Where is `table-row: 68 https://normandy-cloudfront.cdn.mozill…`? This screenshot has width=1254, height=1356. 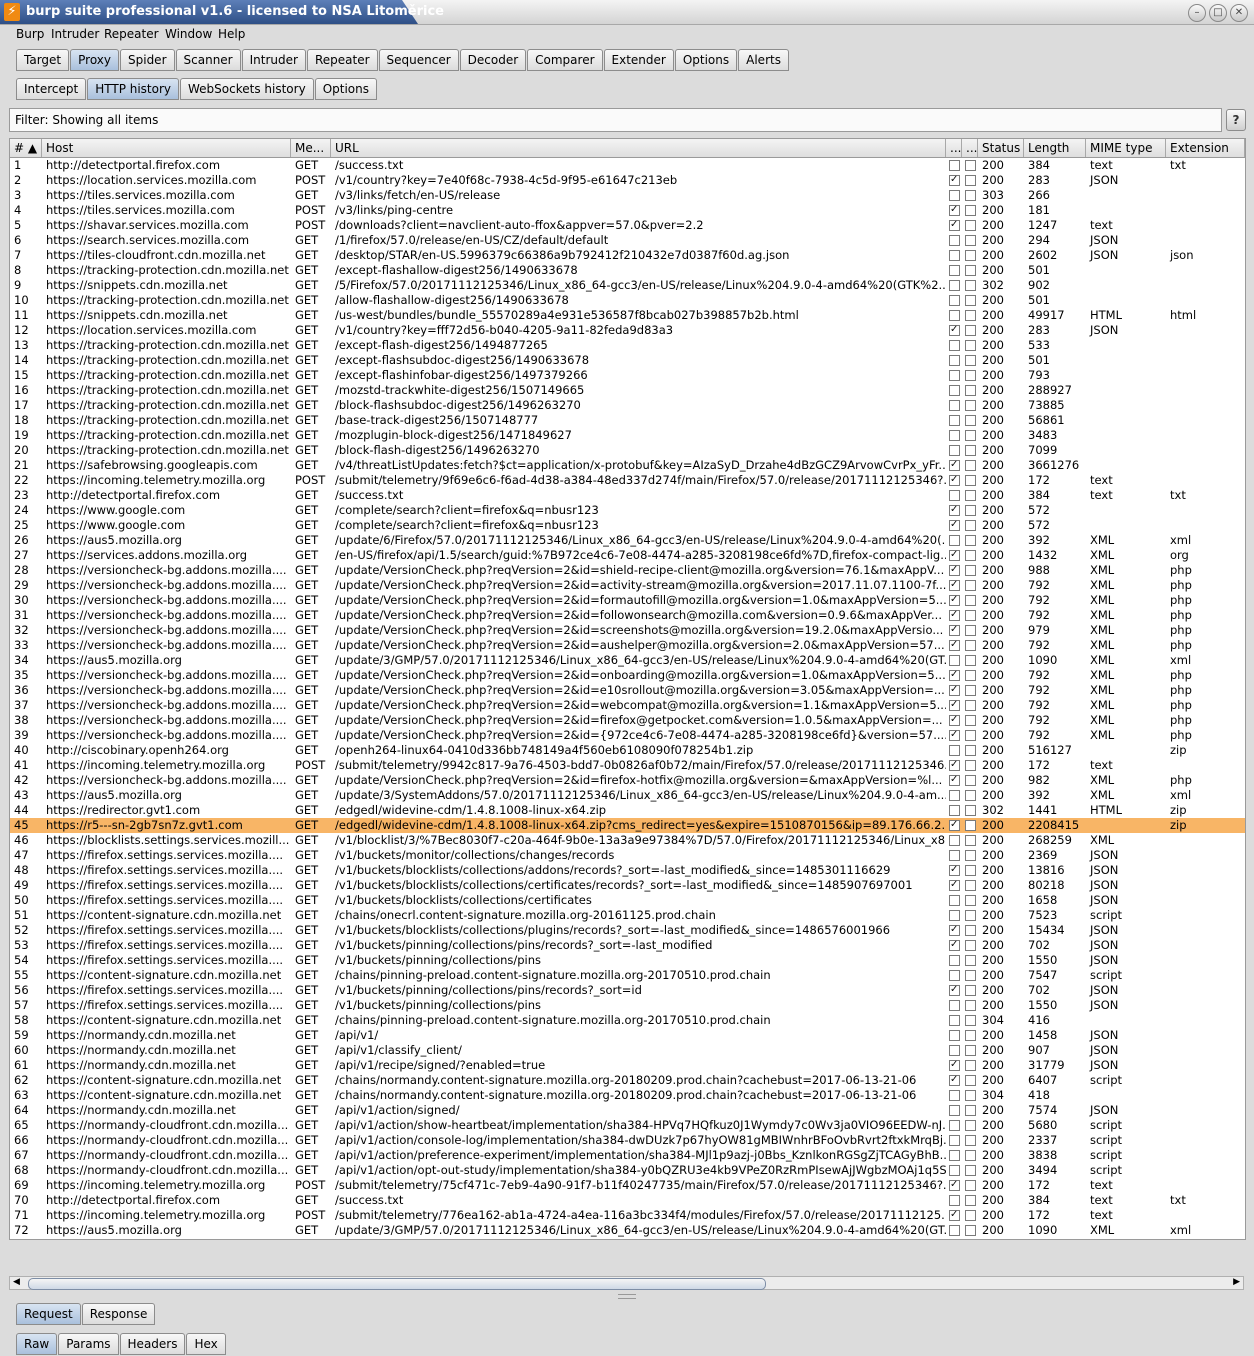
table-row: 68 https://normandy-cloudfront.cdn.mozill… is located at coordinates (627, 1170).